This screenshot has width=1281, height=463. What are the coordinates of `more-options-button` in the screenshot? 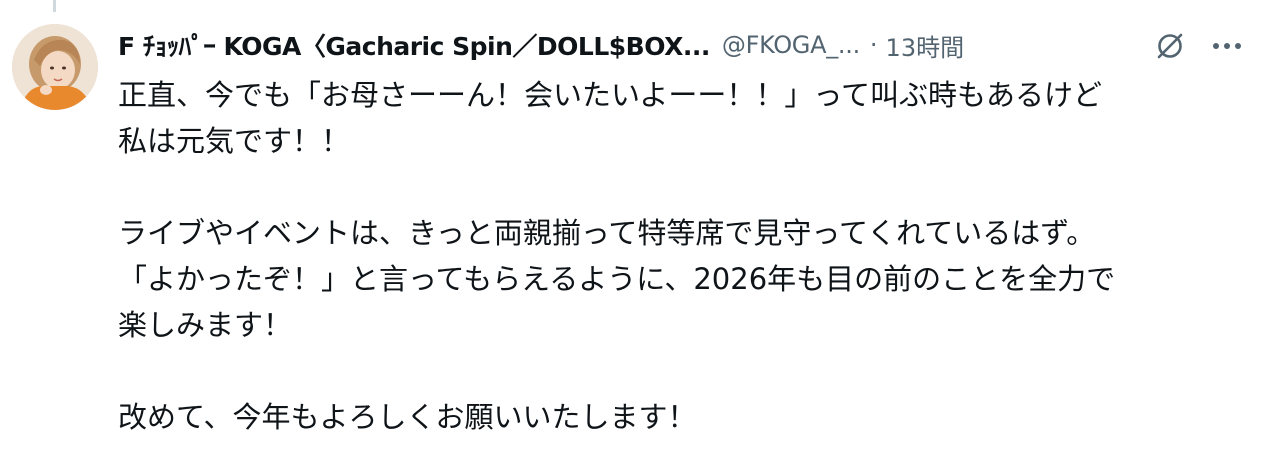 It's located at (1227, 46).